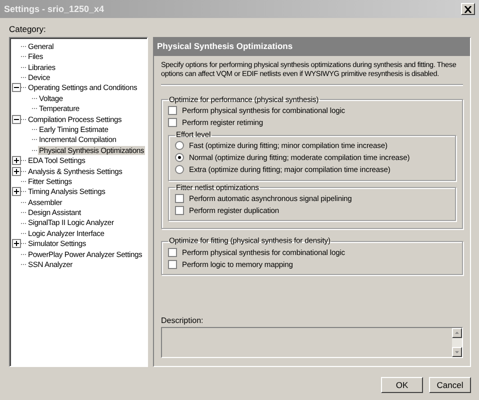 The height and width of the screenshot is (400, 479). Describe the element at coordinates (450, 385) in the screenshot. I see `dialog-button: Cancel` at that location.